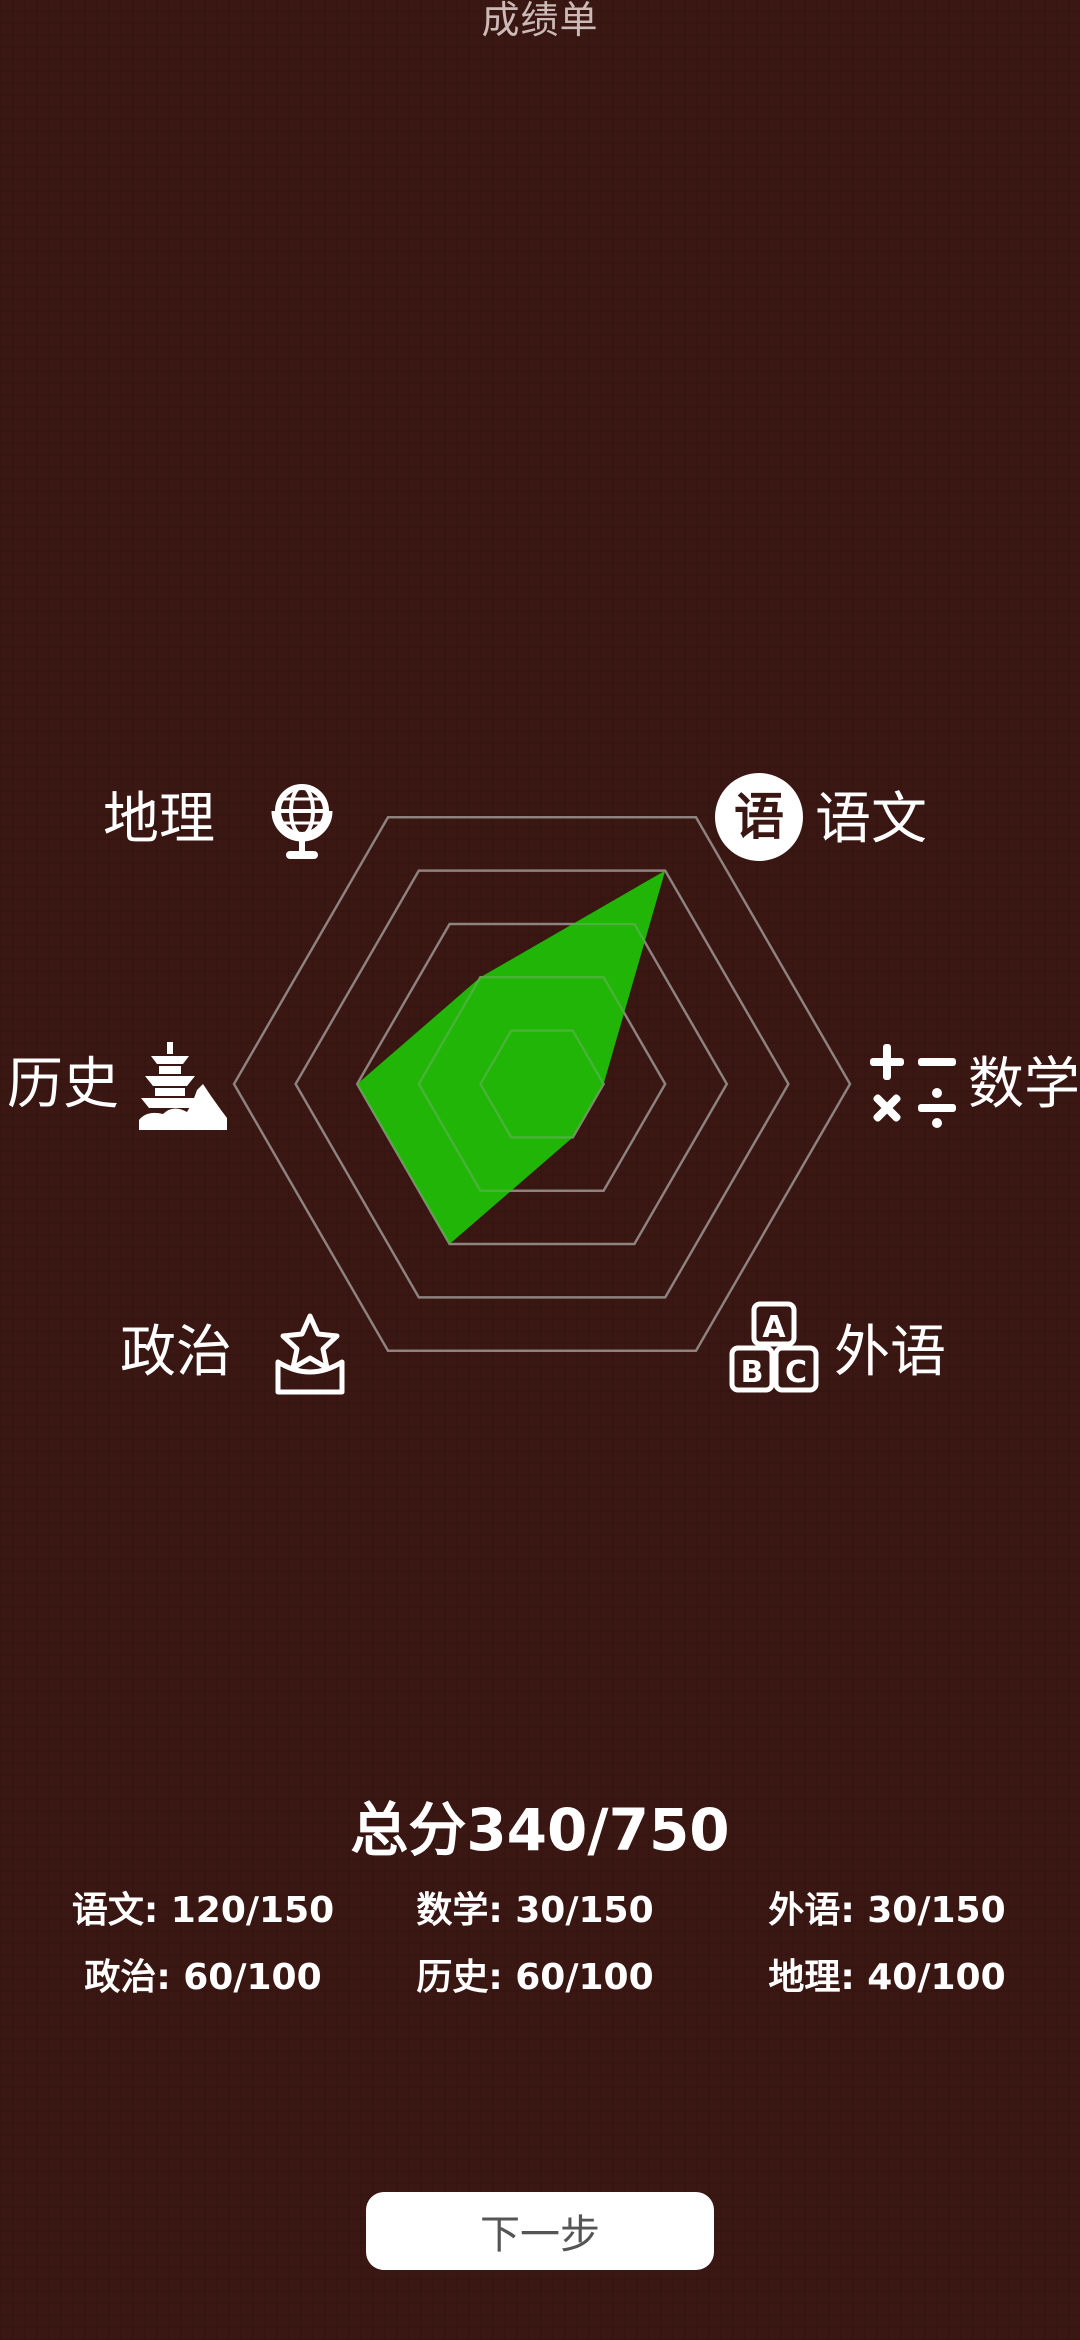 This screenshot has width=1080, height=2340. I want to click on axis-label-geography: 地理, so click(159, 819).